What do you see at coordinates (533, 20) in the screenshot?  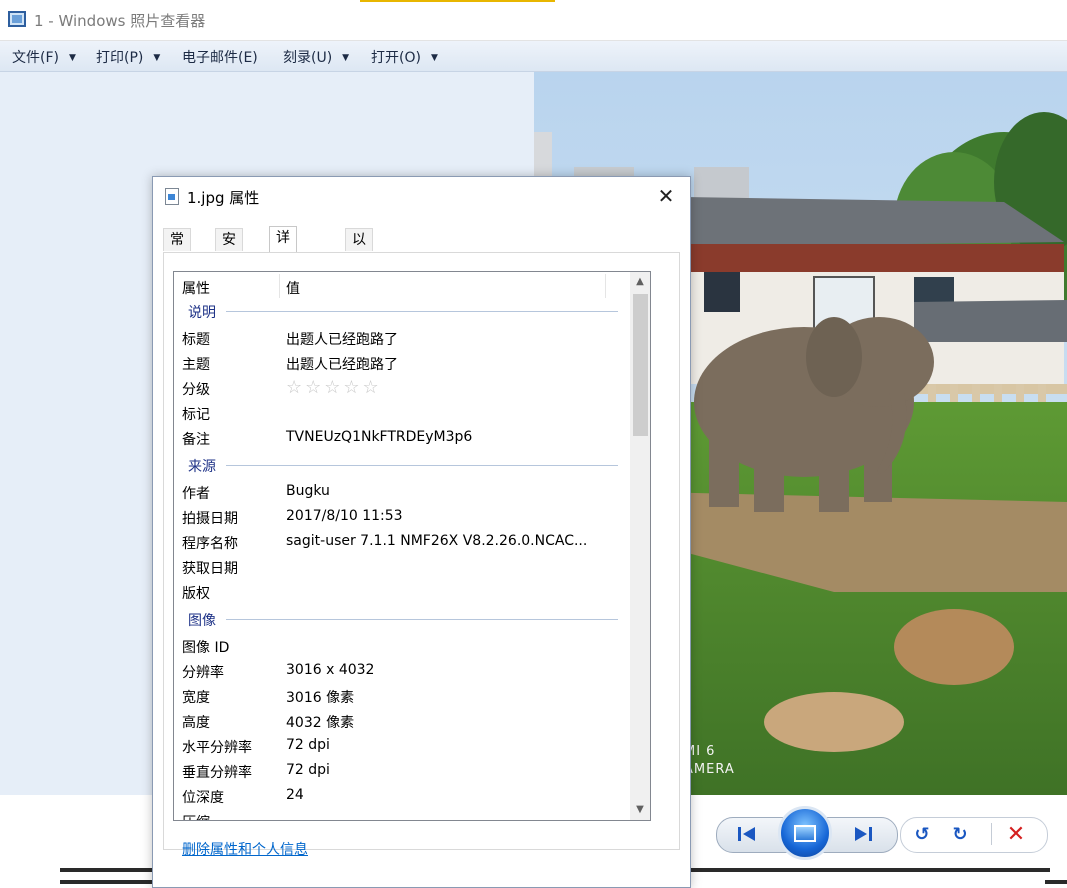 I see `window-titlebar: 1 - Windows 照片查看器` at bounding box center [533, 20].